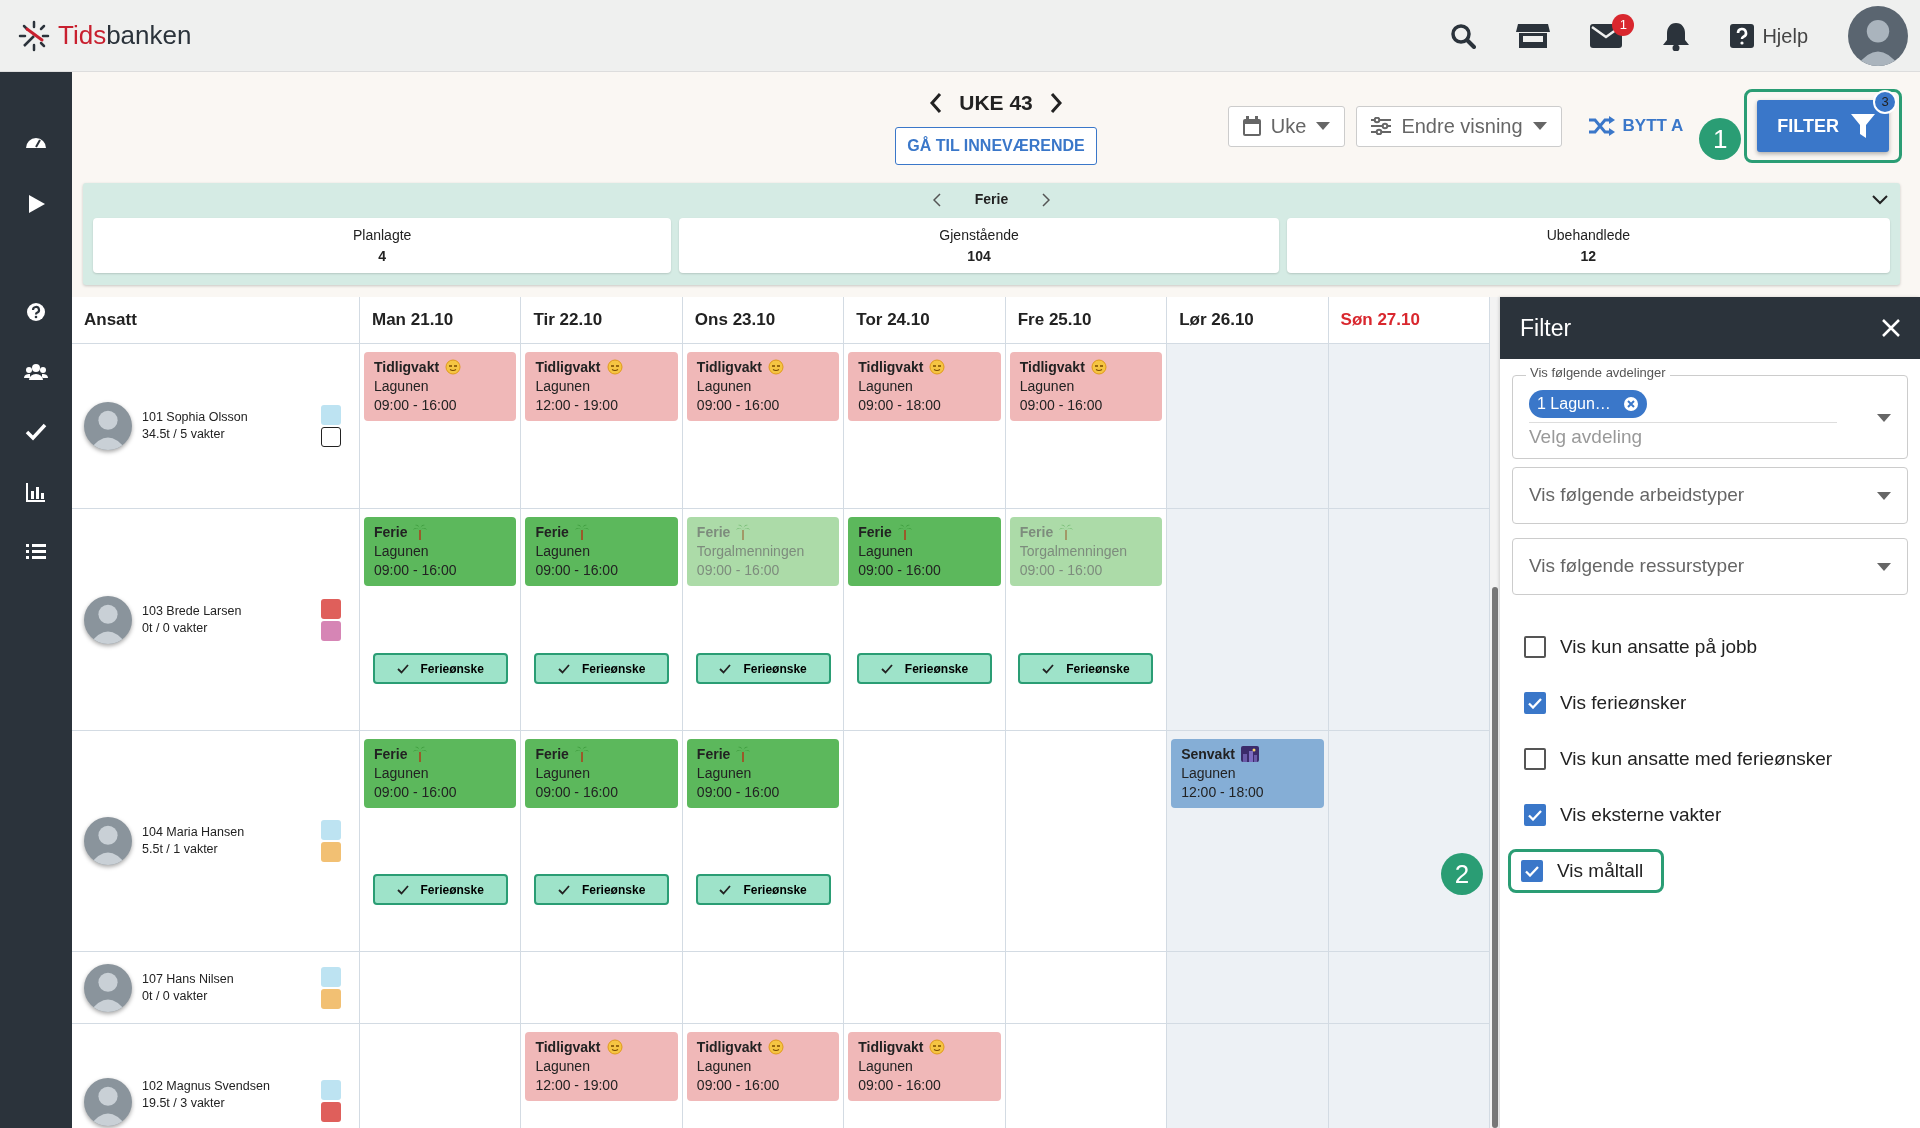 The width and height of the screenshot is (1920, 1128). Describe the element at coordinates (1863, 126) in the screenshot. I see `filter-icon` at that location.